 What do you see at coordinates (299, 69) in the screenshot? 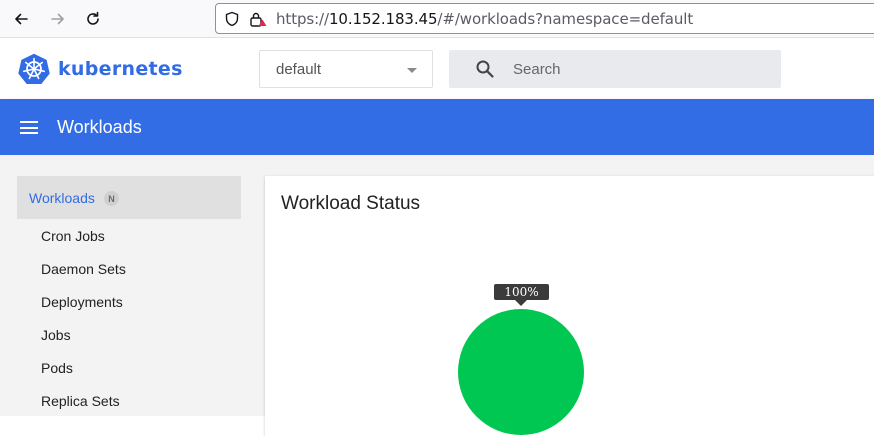
I see `namespace-value: default` at bounding box center [299, 69].